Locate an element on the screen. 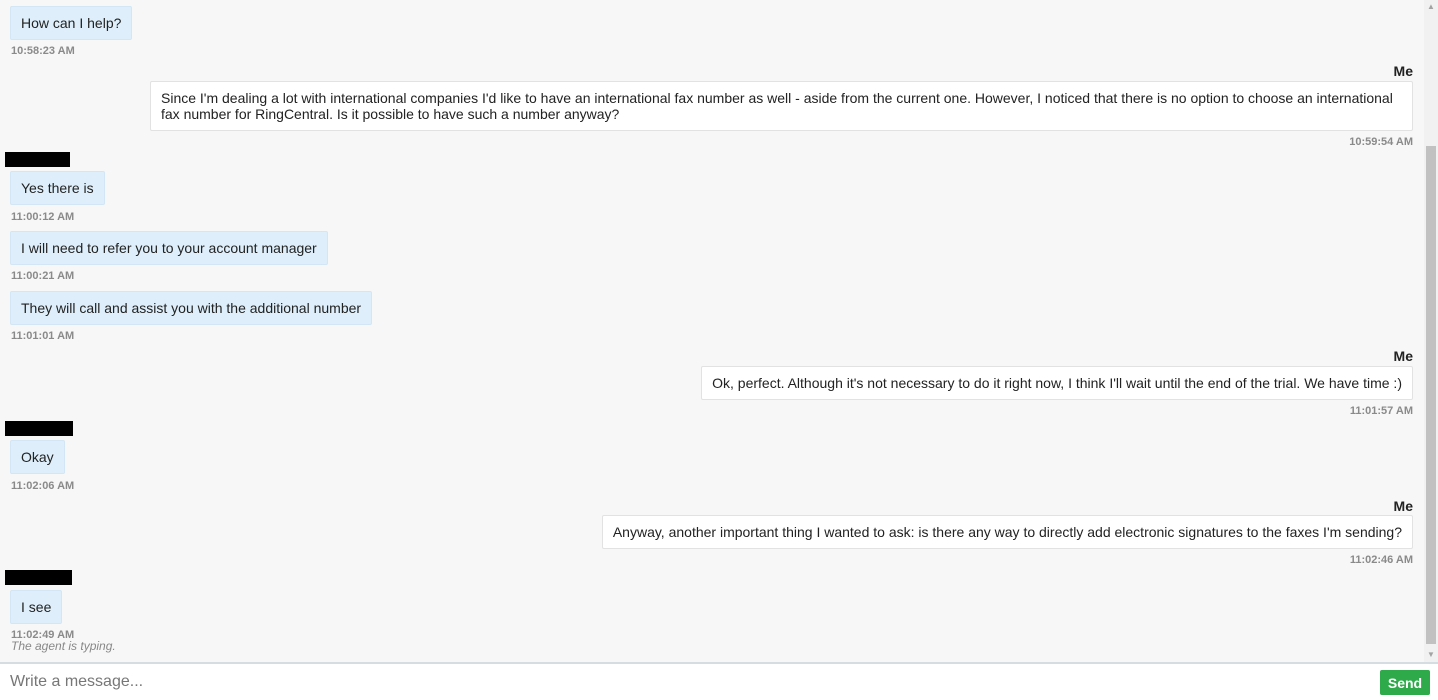  scroll-down-icon: ▼ is located at coordinates (1431, 655).